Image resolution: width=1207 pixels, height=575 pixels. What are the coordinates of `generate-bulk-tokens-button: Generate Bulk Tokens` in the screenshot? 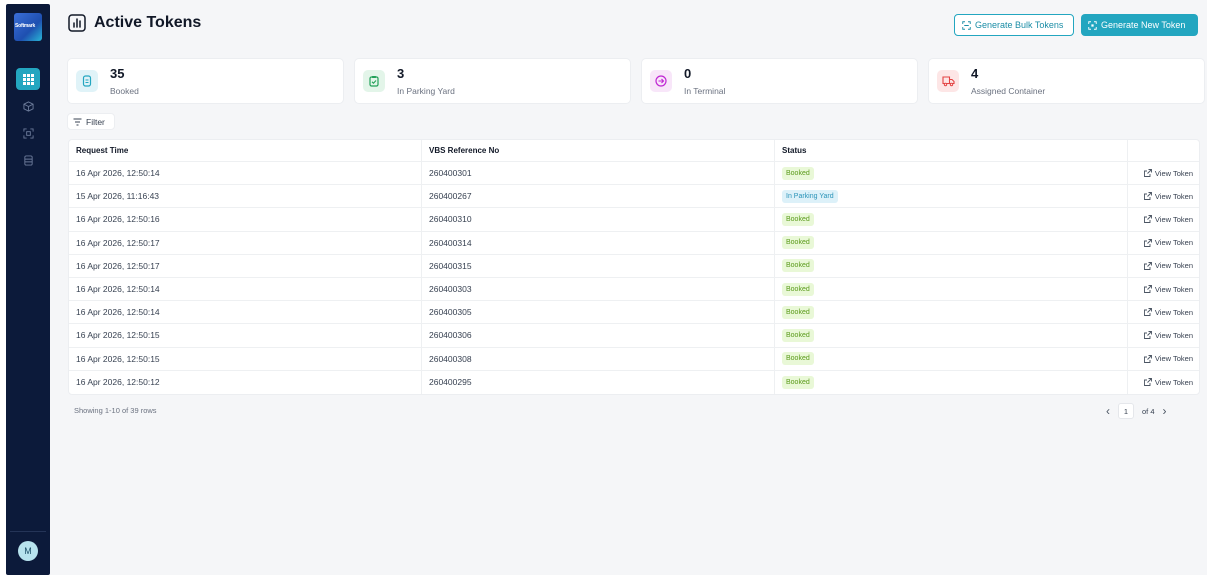 It's located at (1014, 25).